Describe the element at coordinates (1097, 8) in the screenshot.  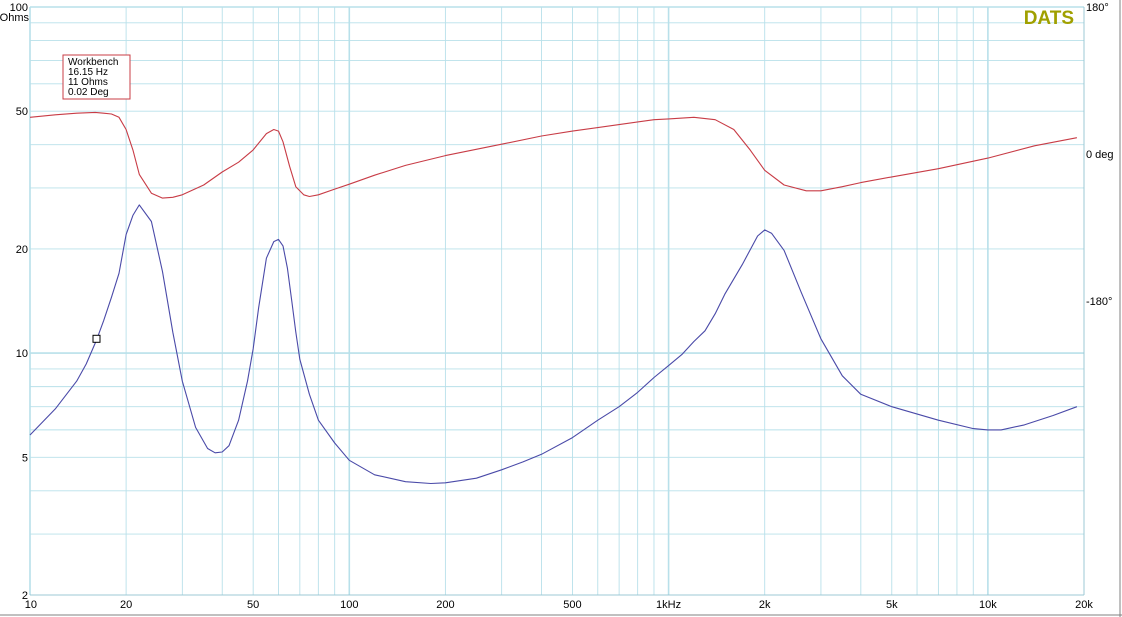
I see `right-axis-tick-label: 180°` at that location.